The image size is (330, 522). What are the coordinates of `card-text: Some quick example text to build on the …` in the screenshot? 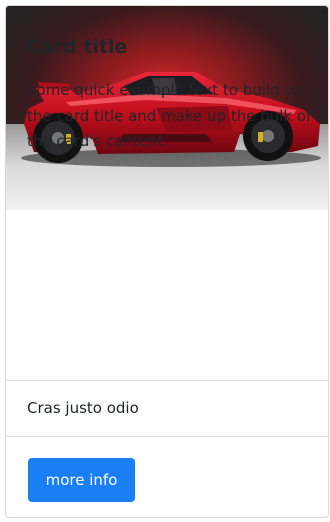 It's located at (169, 115).